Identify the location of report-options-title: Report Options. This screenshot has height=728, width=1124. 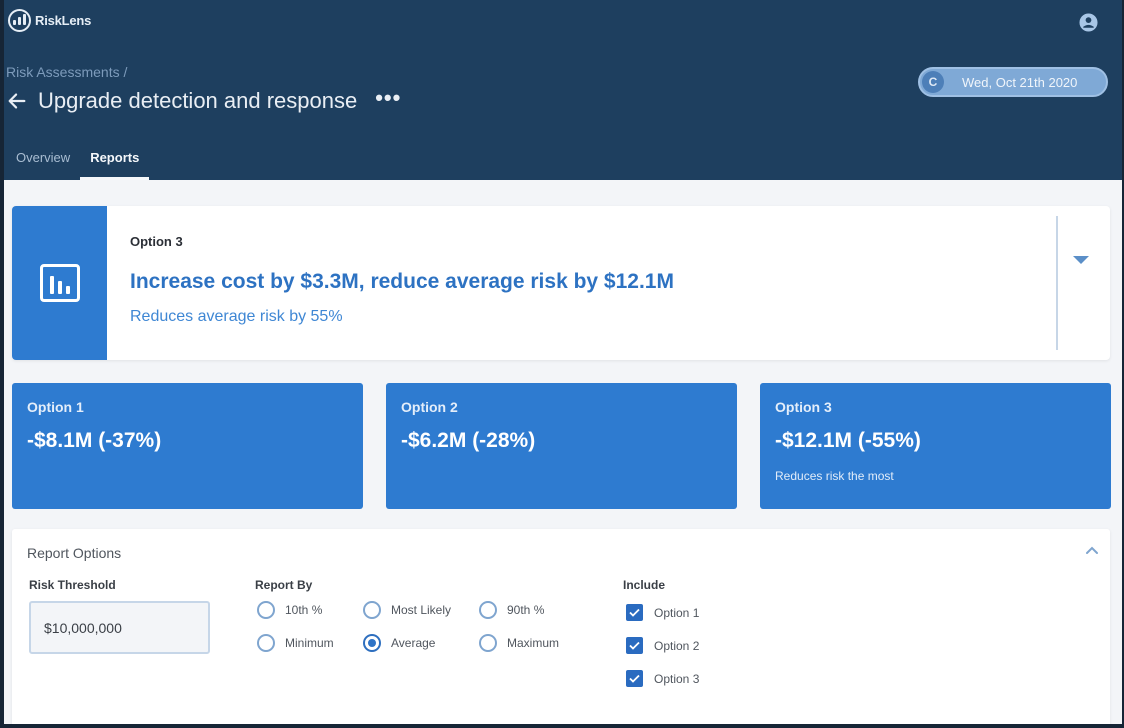
(74, 553).